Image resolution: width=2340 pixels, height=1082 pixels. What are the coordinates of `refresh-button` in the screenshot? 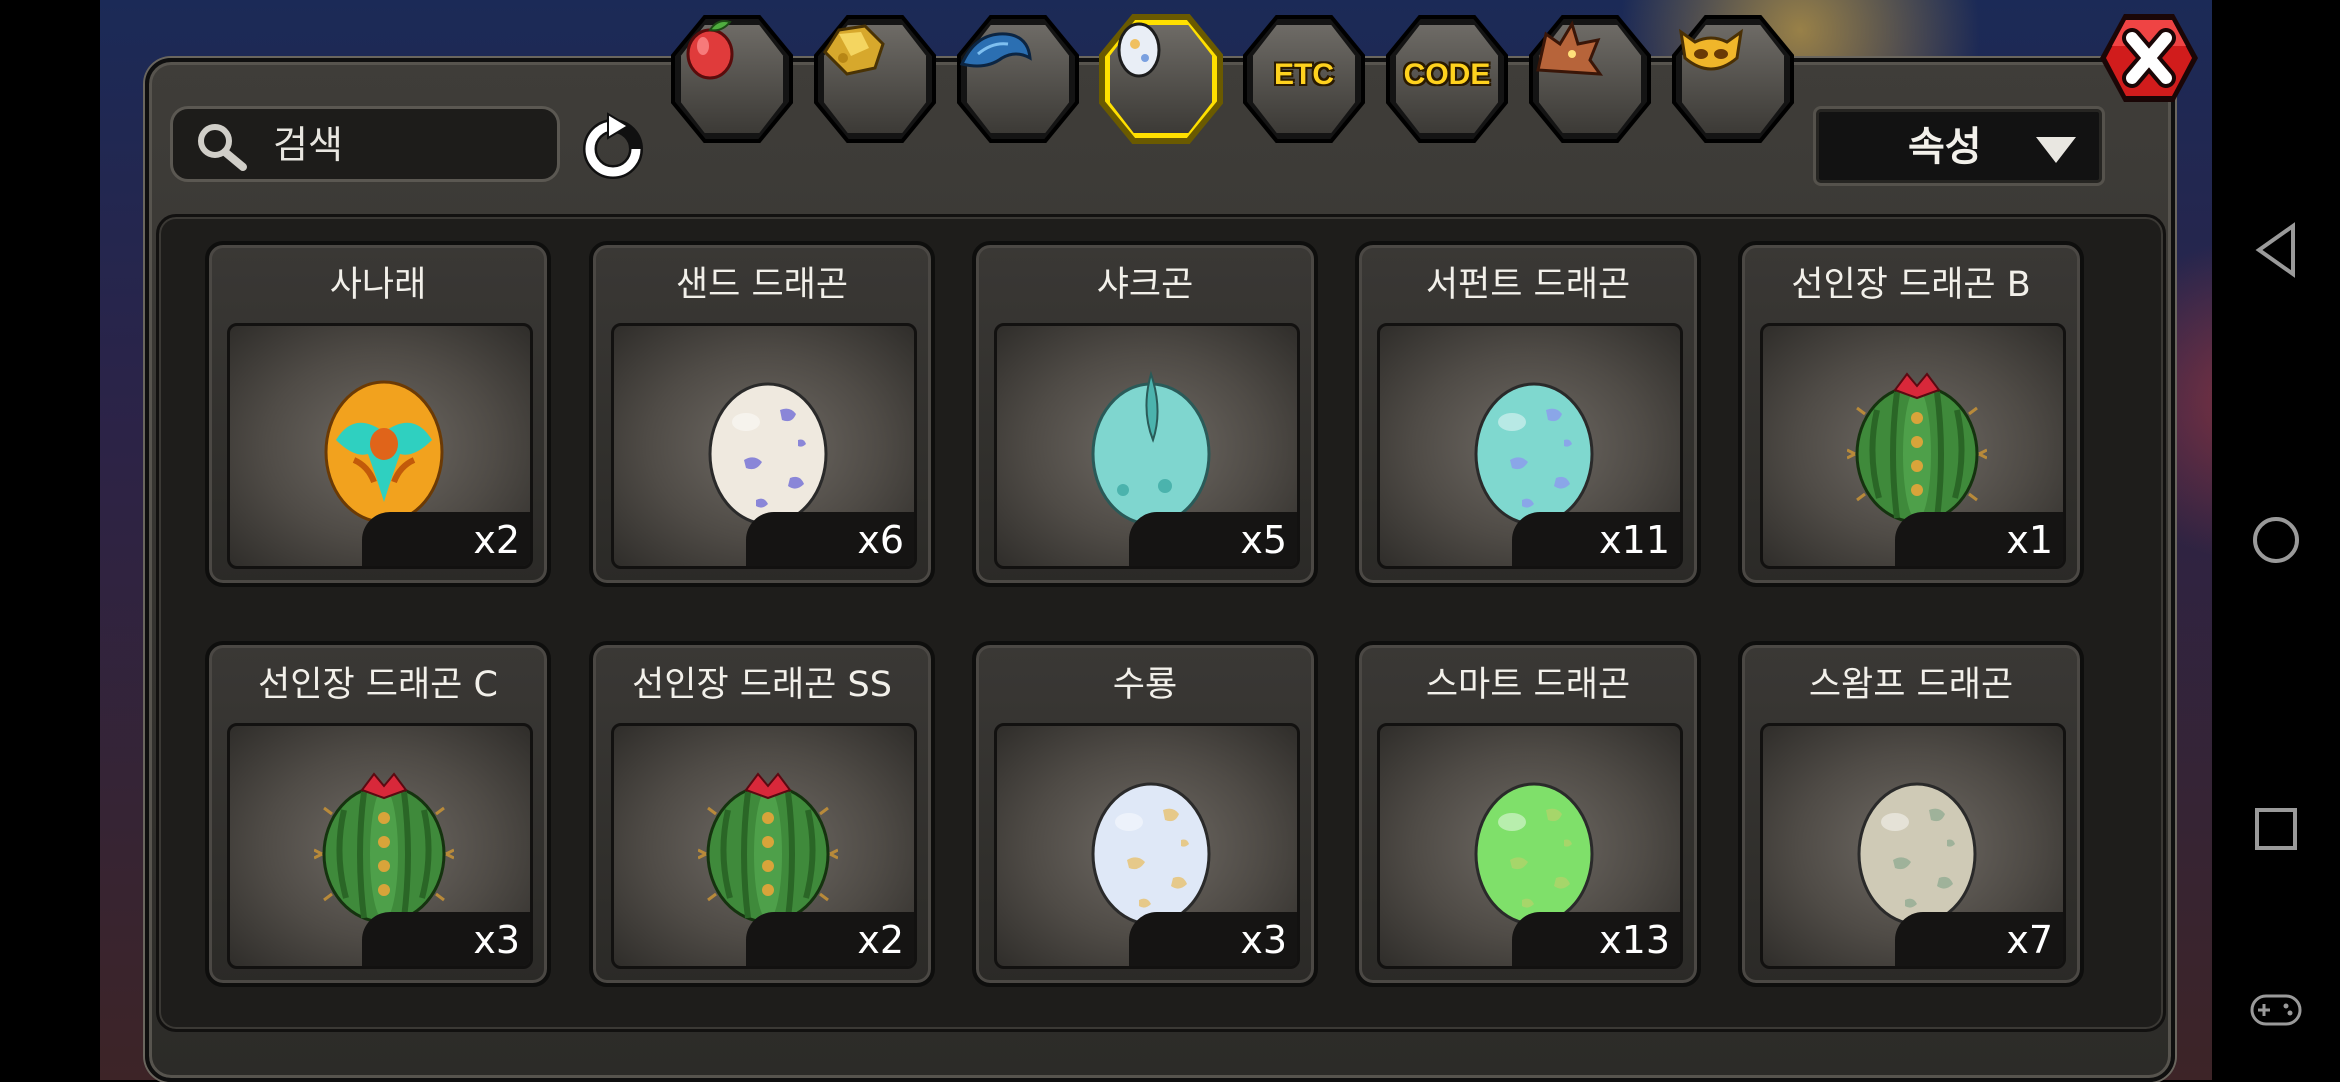 It's located at (613, 147).